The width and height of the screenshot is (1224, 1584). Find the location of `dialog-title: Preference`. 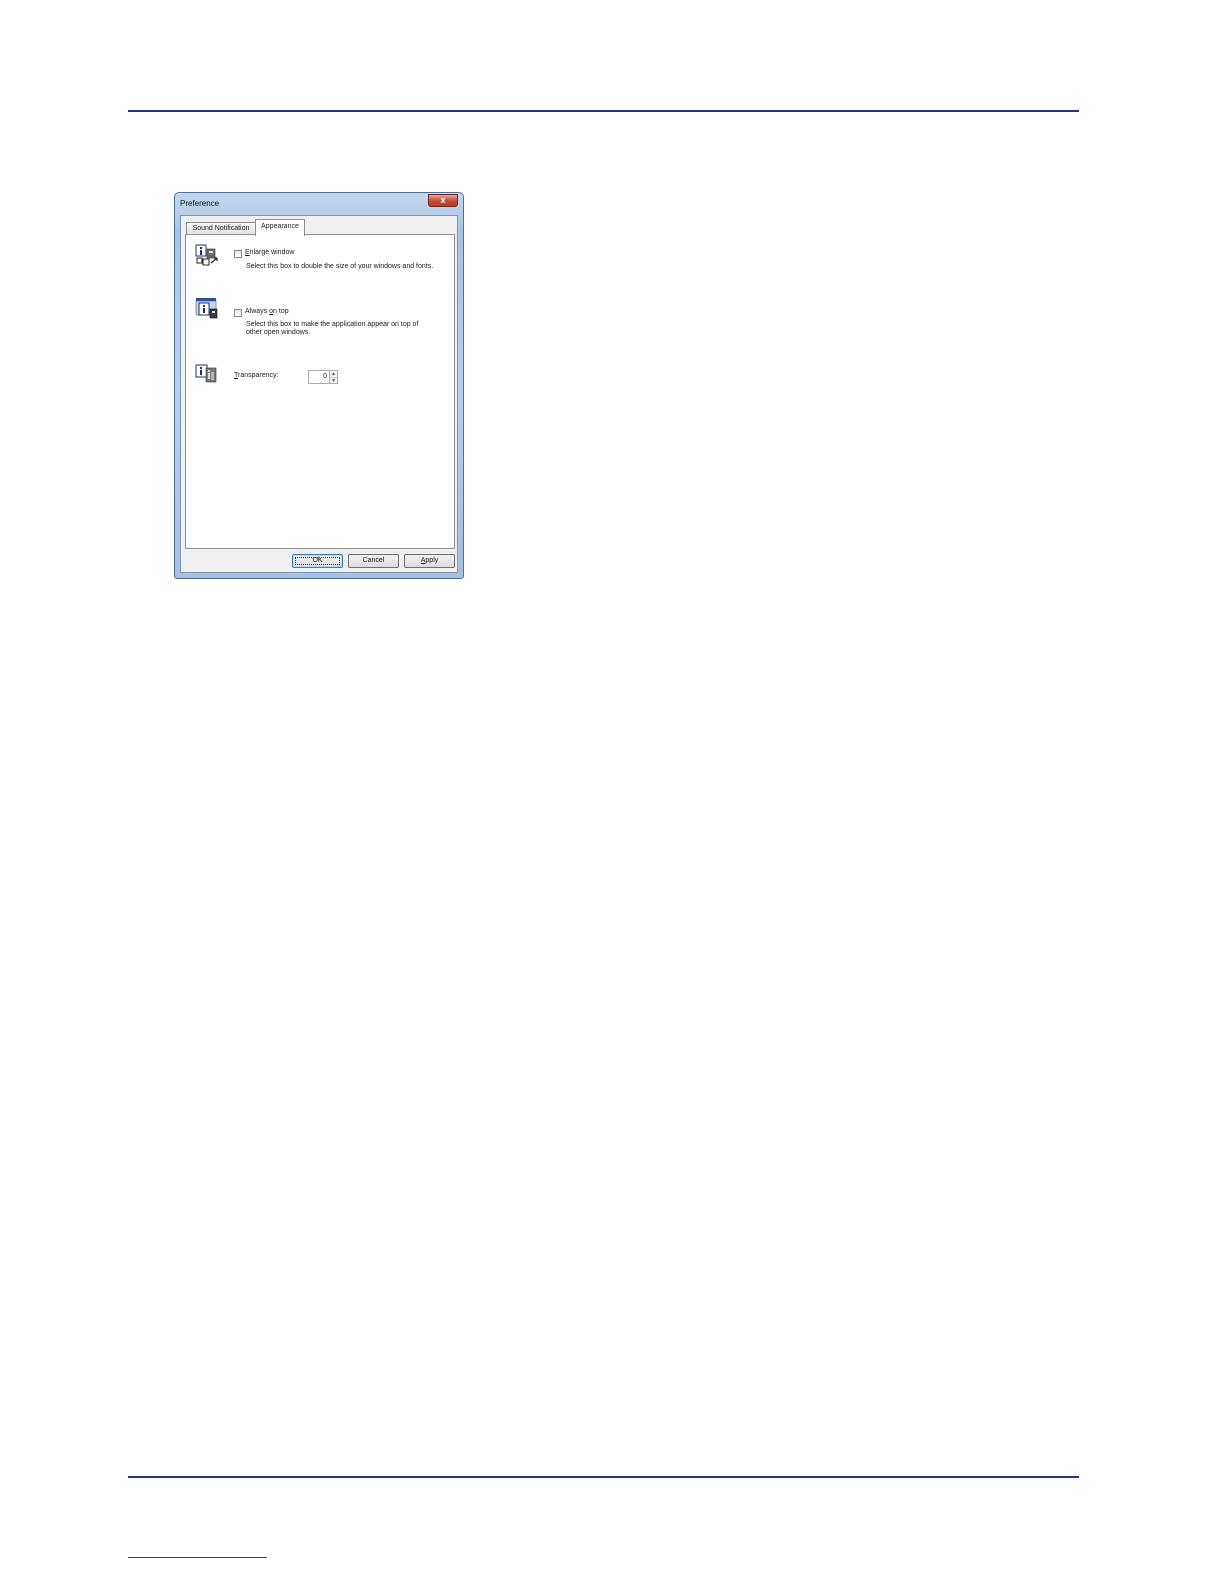

dialog-title: Preference is located at coordinates (200, 203).